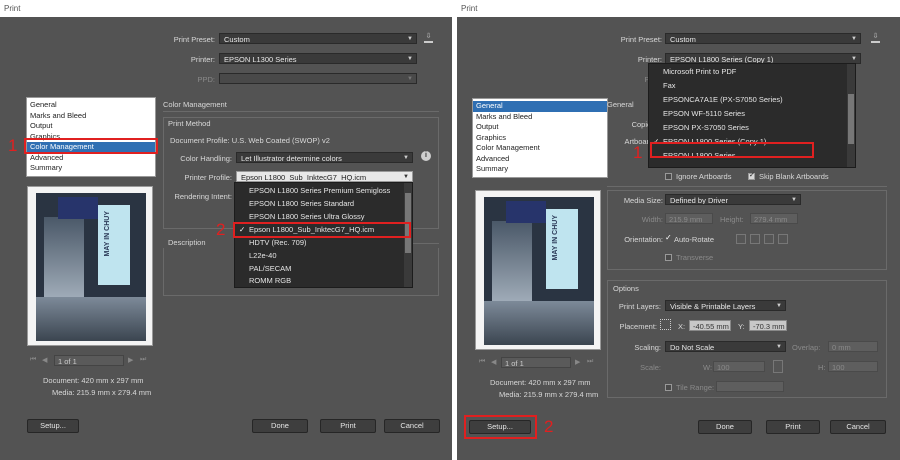 The image size is (900, 460). What do you see at coordinates (206, 158) in the screenshot?
I see `color-handling-label: Color Handling:` at bounding box center [206, 158].